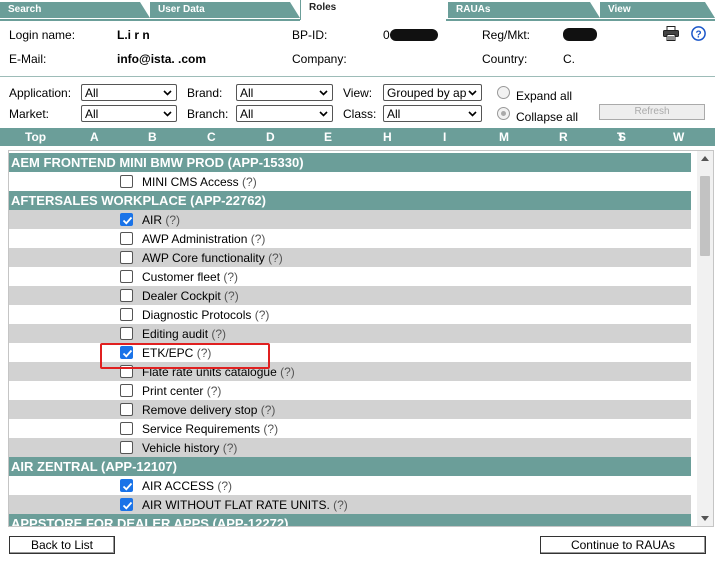 Image resolution: width=715 pixels, height=561 pixels. What do you see at coordinates (62, 545) in the screenshot?
I see `back-to-list-button: Back to List` at bounding box center [62, 545].